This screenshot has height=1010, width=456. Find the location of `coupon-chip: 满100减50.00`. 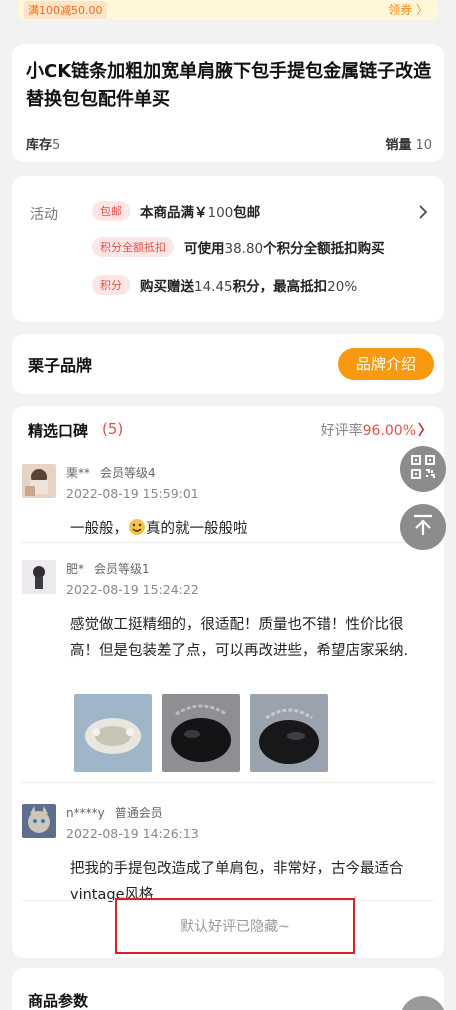

coupon-chip: 满100减50.00 is located at coordinates (65, 10).